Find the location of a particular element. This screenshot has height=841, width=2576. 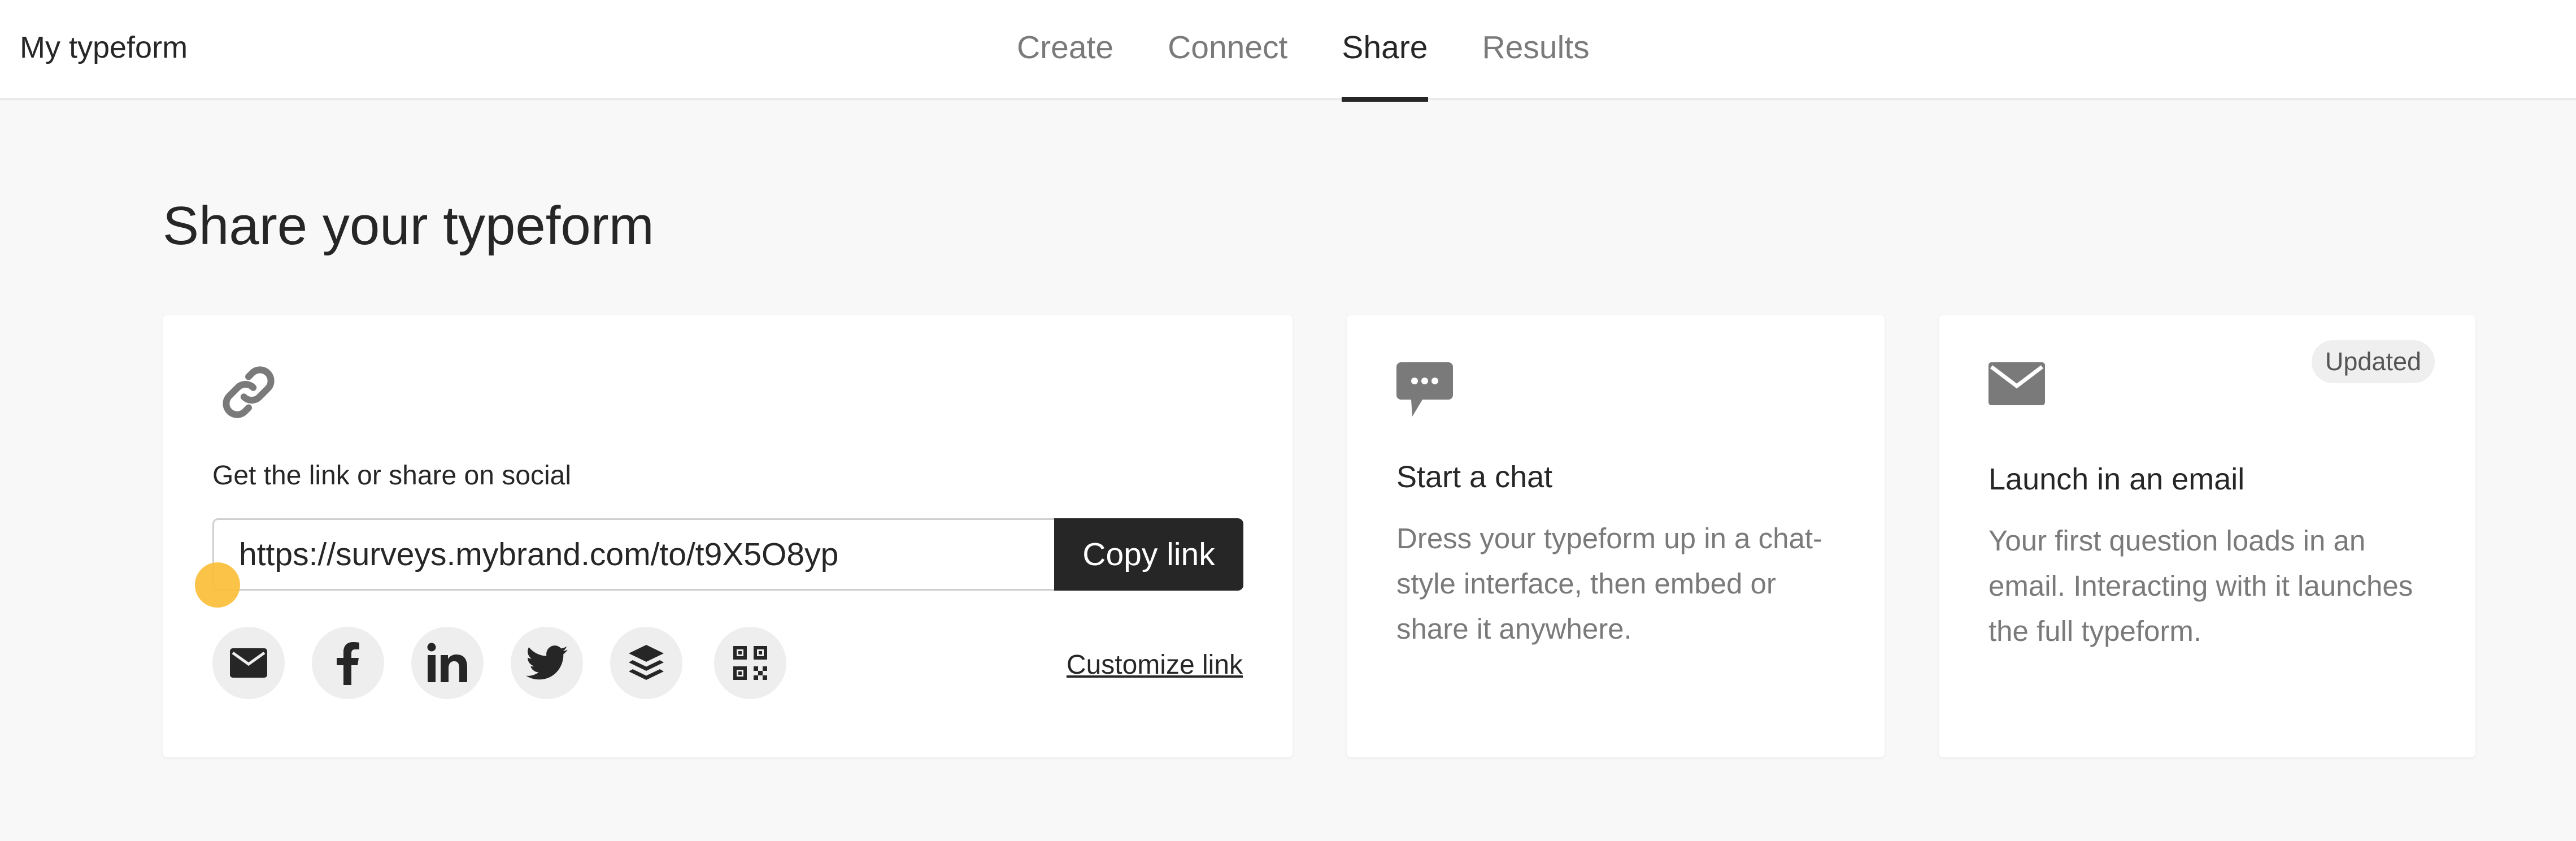

tab-create: Create is located at coordinates (1065, 50).